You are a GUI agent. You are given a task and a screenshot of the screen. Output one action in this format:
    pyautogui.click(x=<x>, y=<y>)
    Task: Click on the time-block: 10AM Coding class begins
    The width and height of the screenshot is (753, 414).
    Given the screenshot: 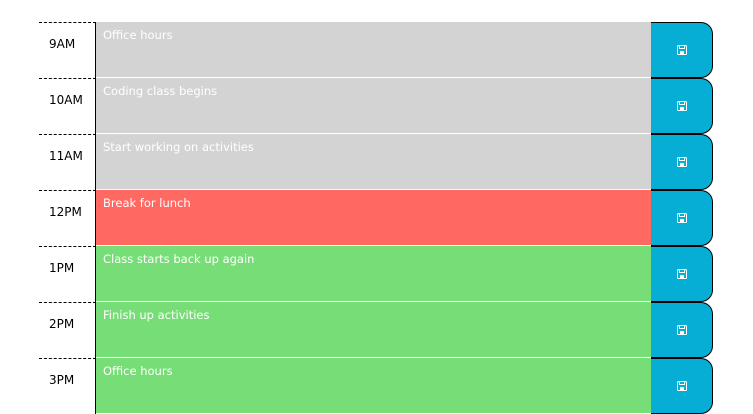 What is the action you would take?
    pyautogui.click(x=376, y=106)
    